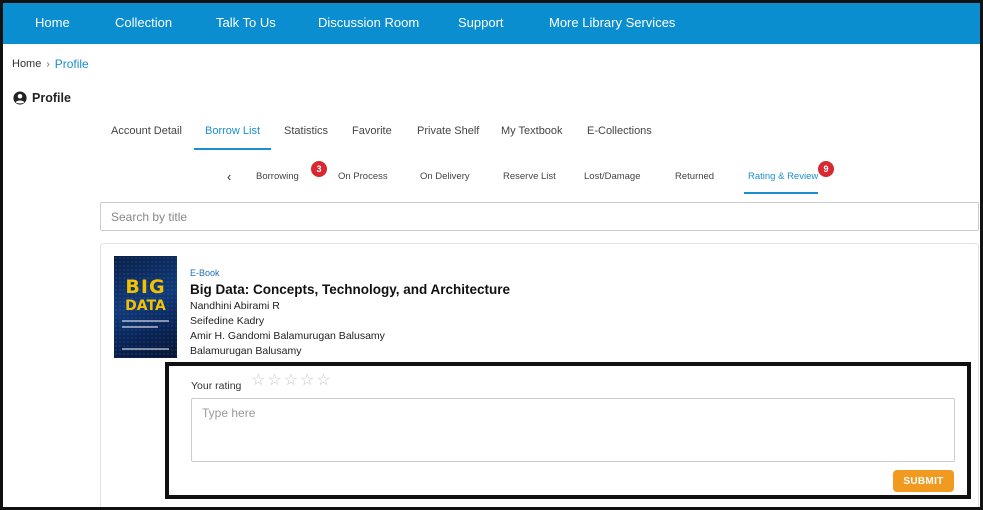  I want to click on active-tab-indicator, so click(232, 149).